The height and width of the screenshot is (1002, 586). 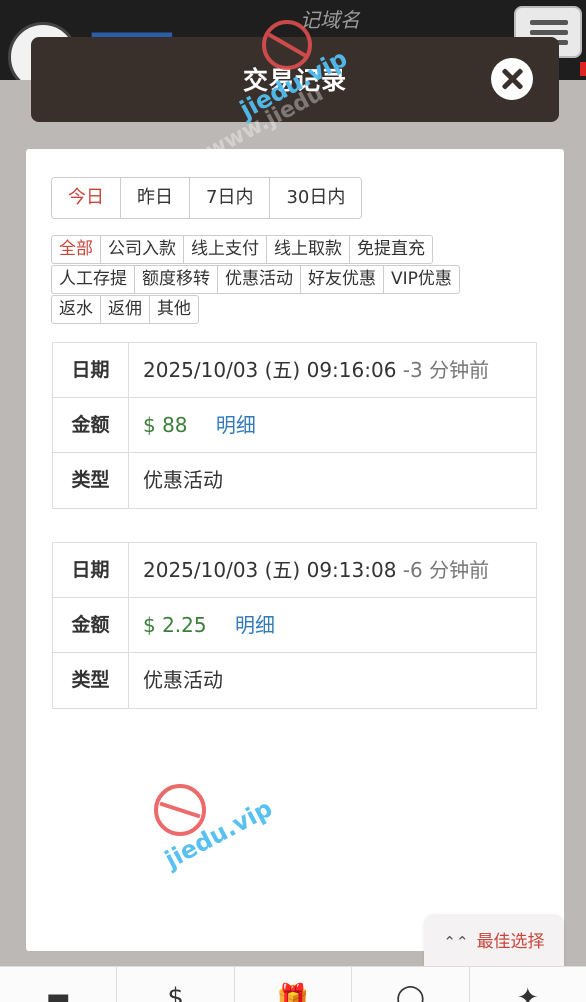 What do you see at coordinates (332, 625) in the screenshot?
I see `amount-value: $ 2.25 明细` at bounding box center [332, 625].